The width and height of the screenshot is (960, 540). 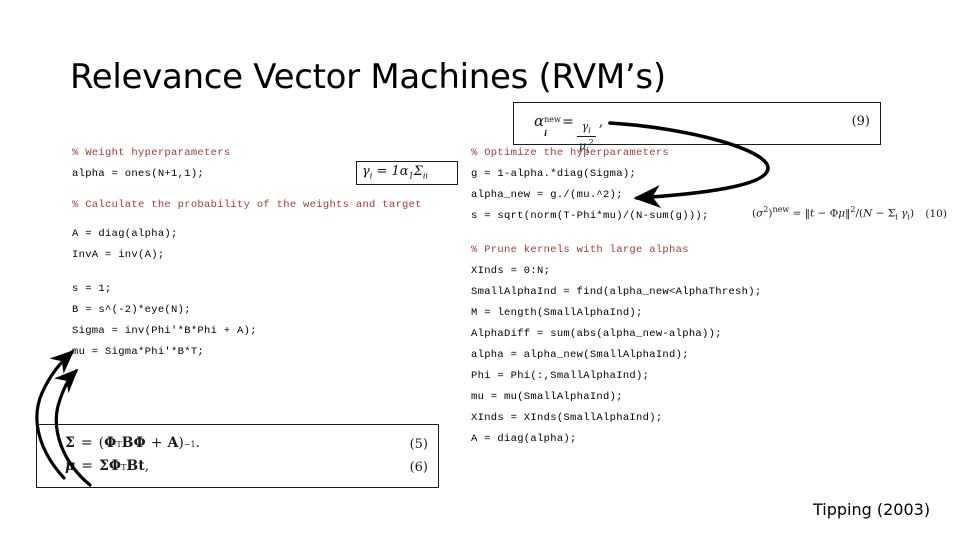 I want to click on code-line: mu = Sigma*Phi'*B*T;, so click(x=138, y=352).